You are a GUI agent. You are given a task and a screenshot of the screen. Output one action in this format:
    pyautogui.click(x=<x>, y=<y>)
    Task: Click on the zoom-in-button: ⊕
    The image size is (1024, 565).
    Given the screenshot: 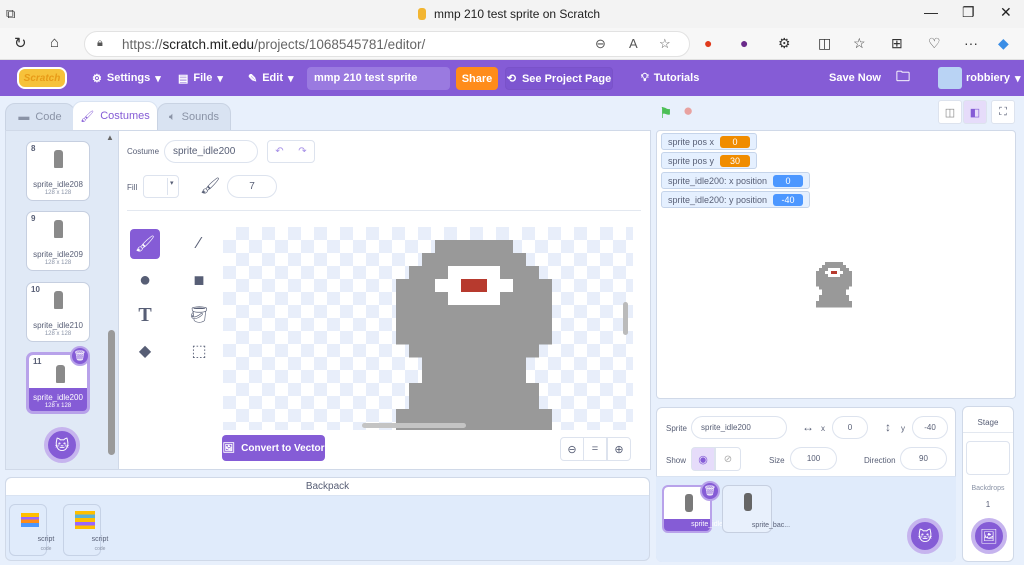 What is the action you would take?
    pyautogui.click(x=619, y=449)
    